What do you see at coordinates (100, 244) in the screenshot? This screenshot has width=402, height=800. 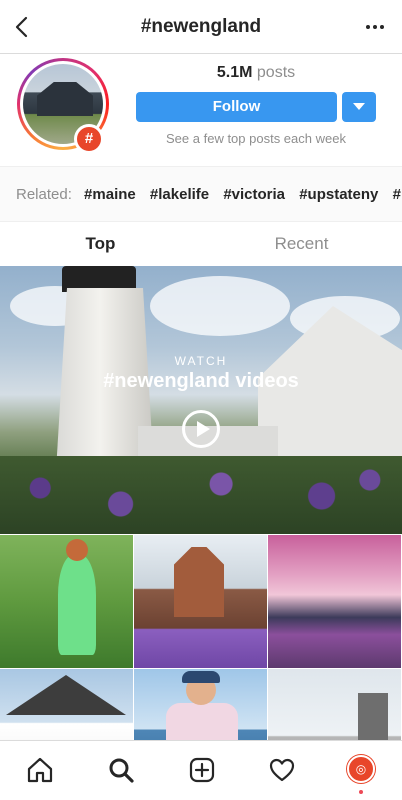 I see `tab-top: Top` at bounding box center [100, 244].